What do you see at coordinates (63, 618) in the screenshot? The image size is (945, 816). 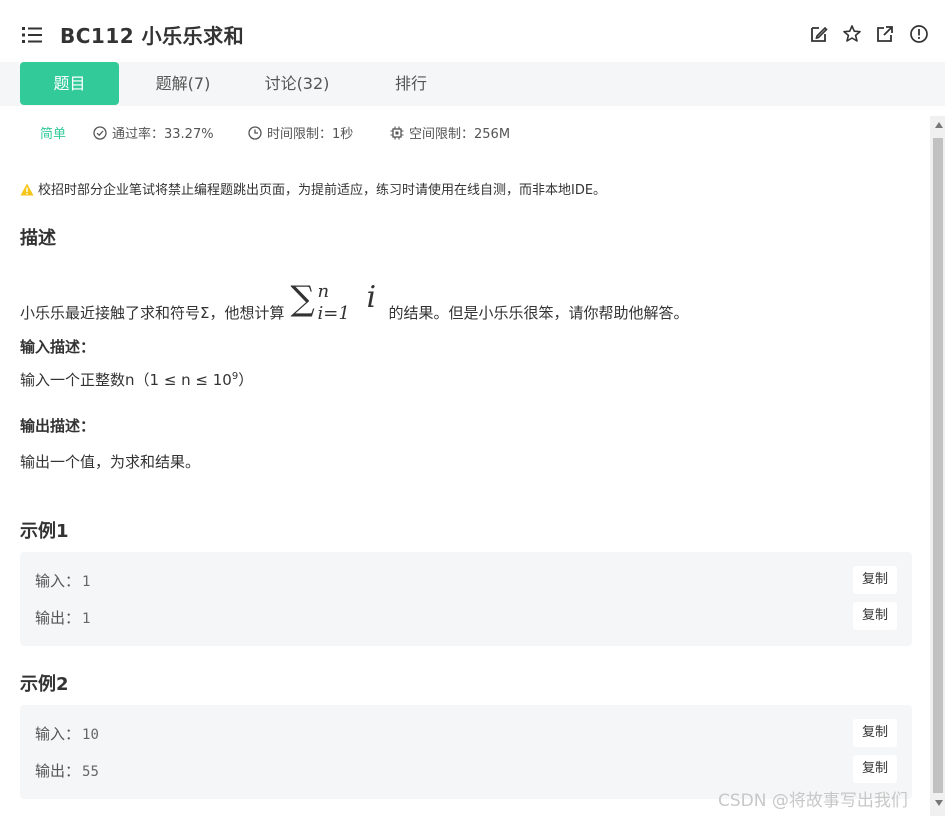 I see `example-1-output: 输出： 1` at bounding box center [63, 618].